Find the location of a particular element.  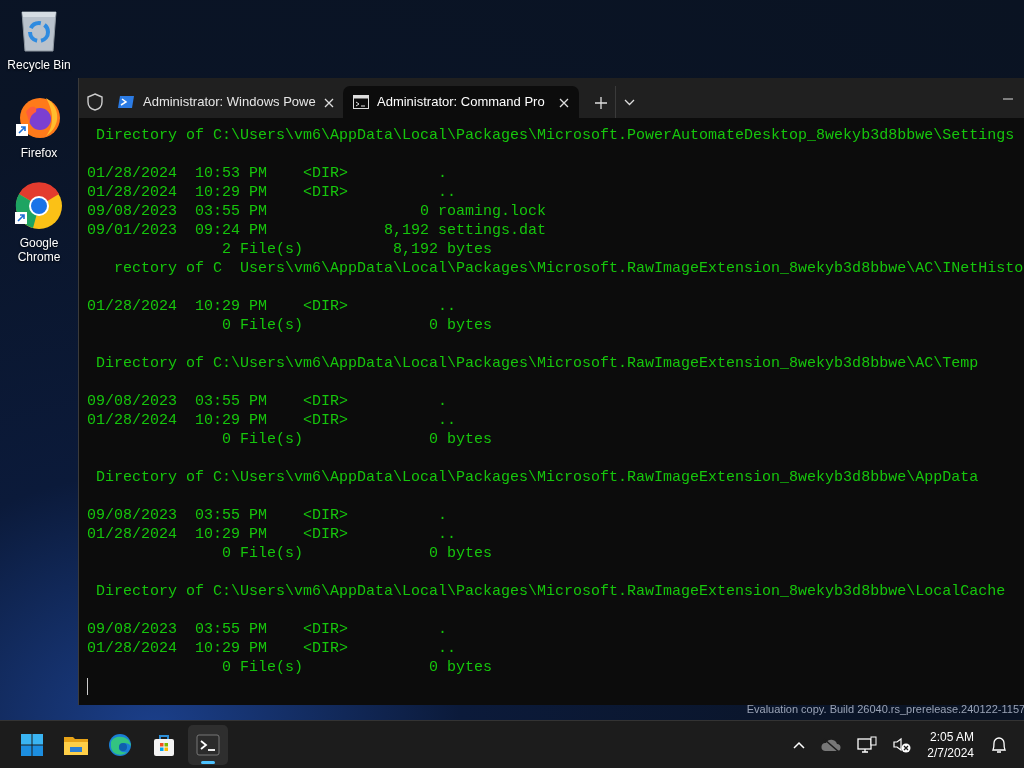

cloud-icon is located at coordinates (831, 744).